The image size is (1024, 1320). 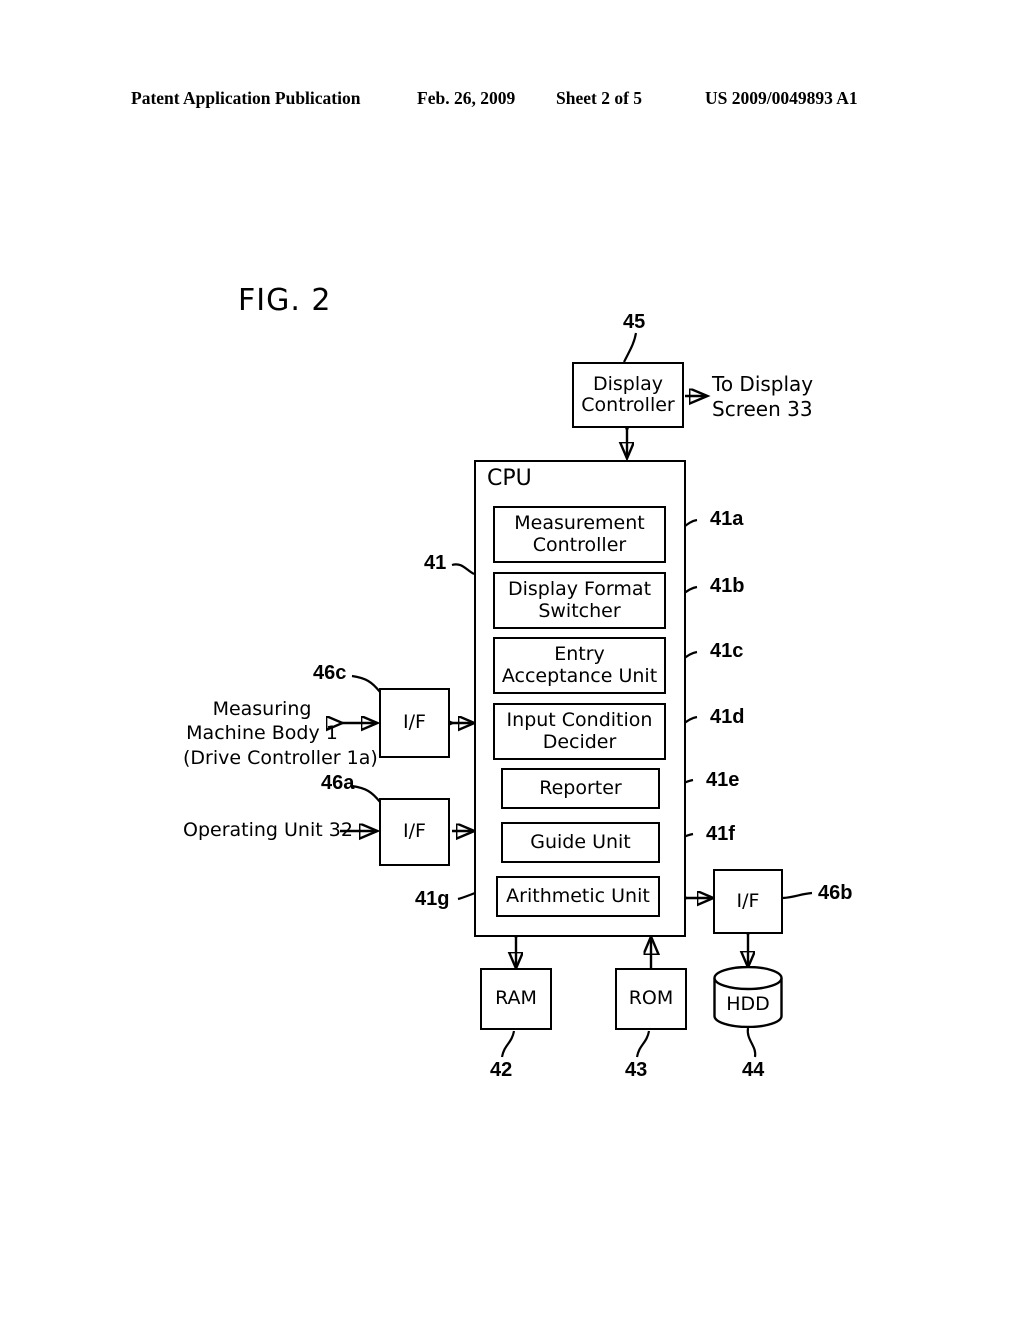 I want to click on unit-line2: Decider, so click(x=579, y=741).